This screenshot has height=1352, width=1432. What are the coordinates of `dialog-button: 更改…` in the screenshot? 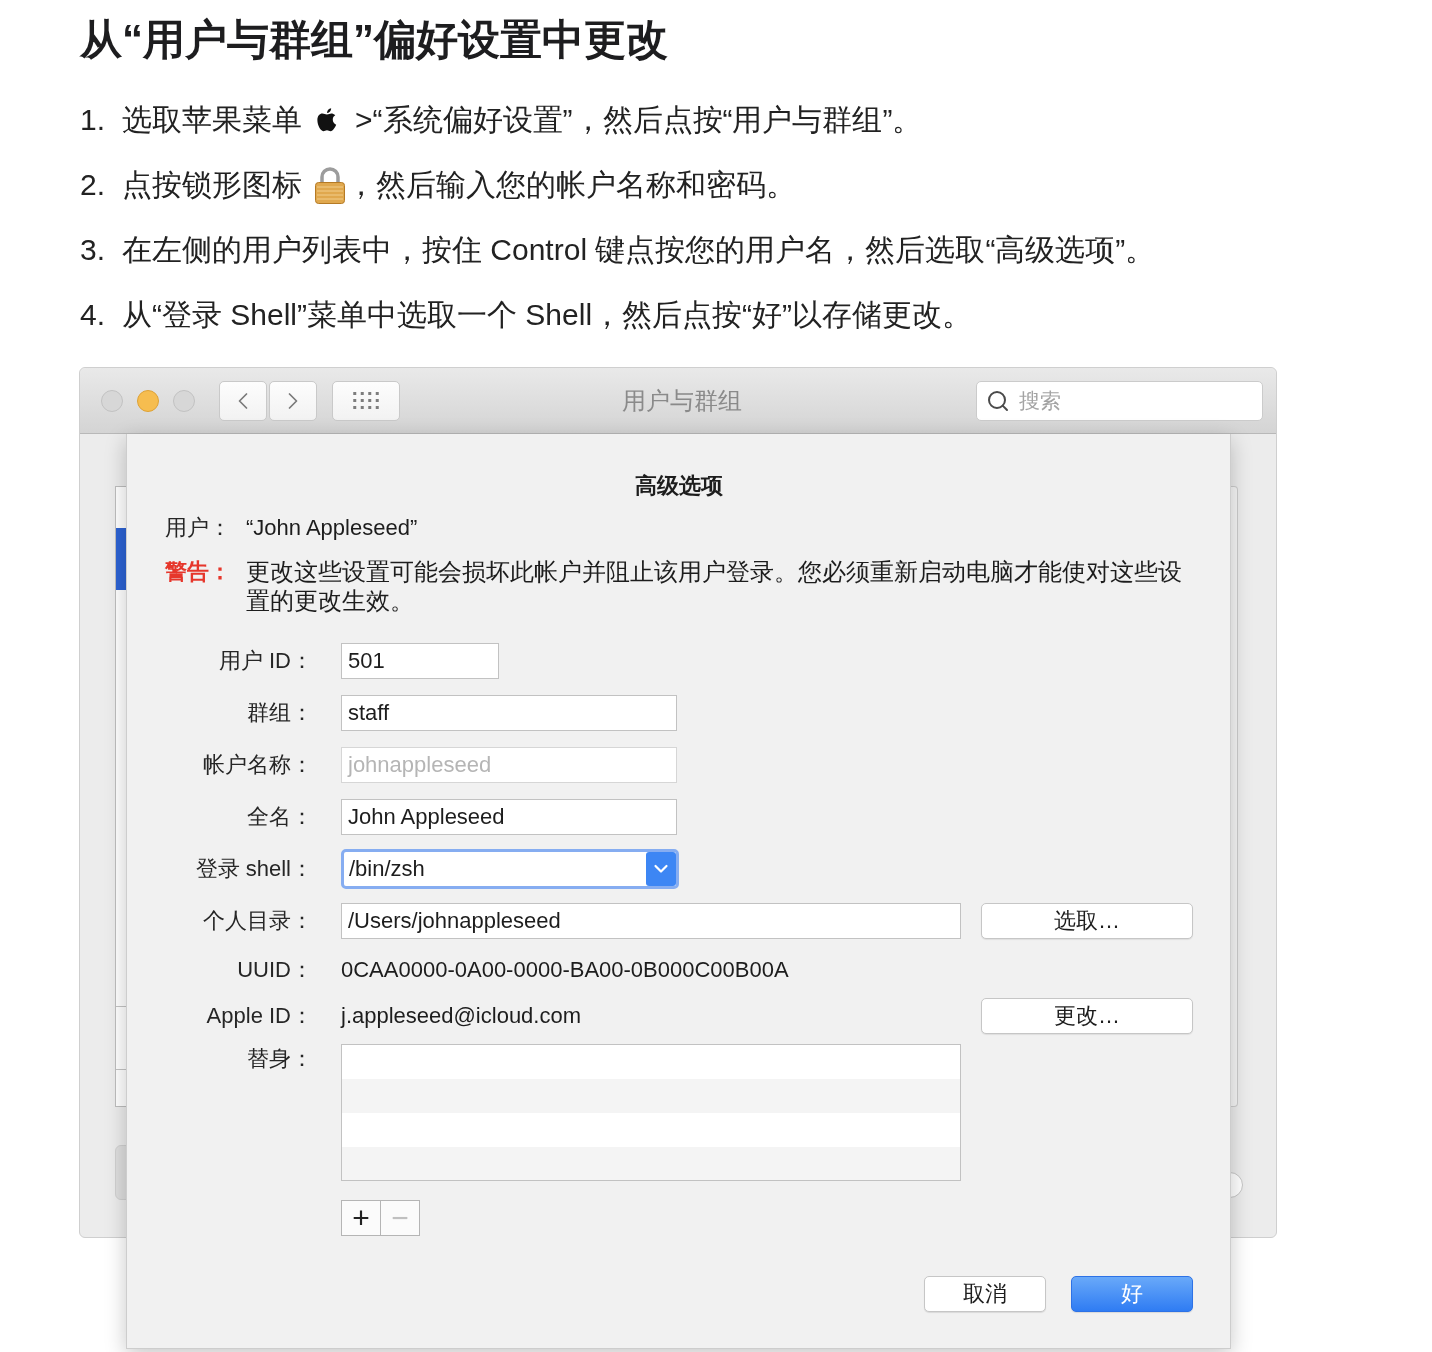 It's located at (1087, 1016).